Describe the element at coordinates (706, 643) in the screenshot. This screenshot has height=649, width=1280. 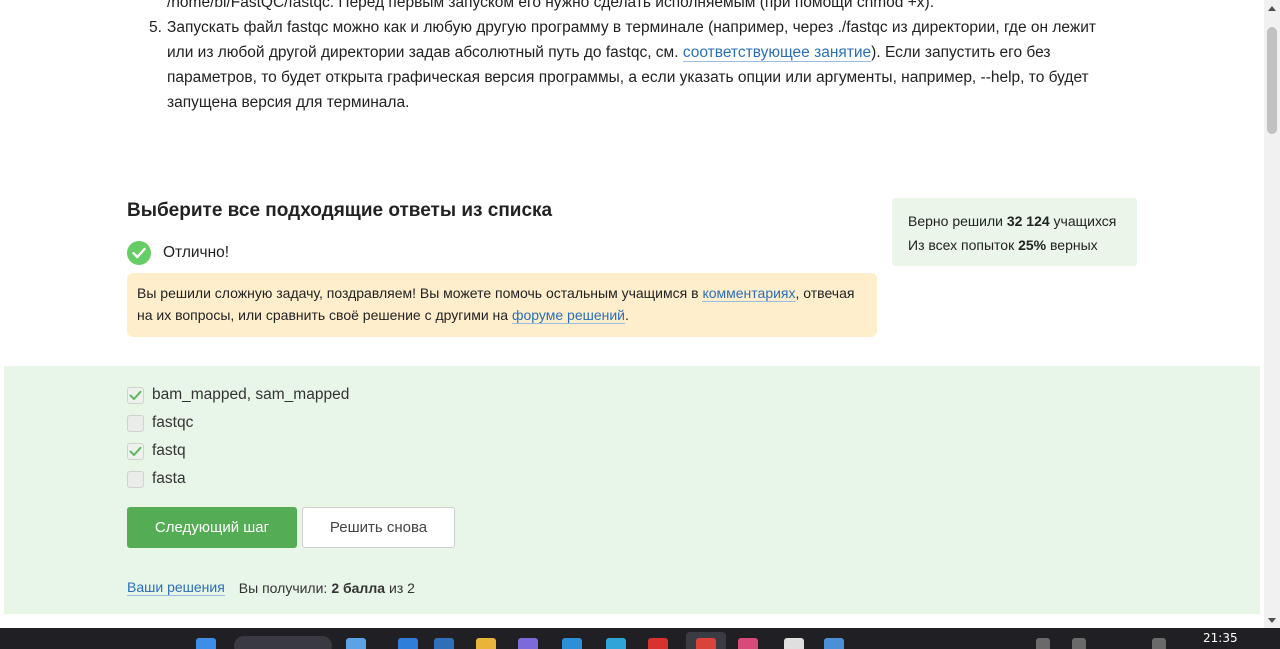
I see `chrome-icon` at that location.